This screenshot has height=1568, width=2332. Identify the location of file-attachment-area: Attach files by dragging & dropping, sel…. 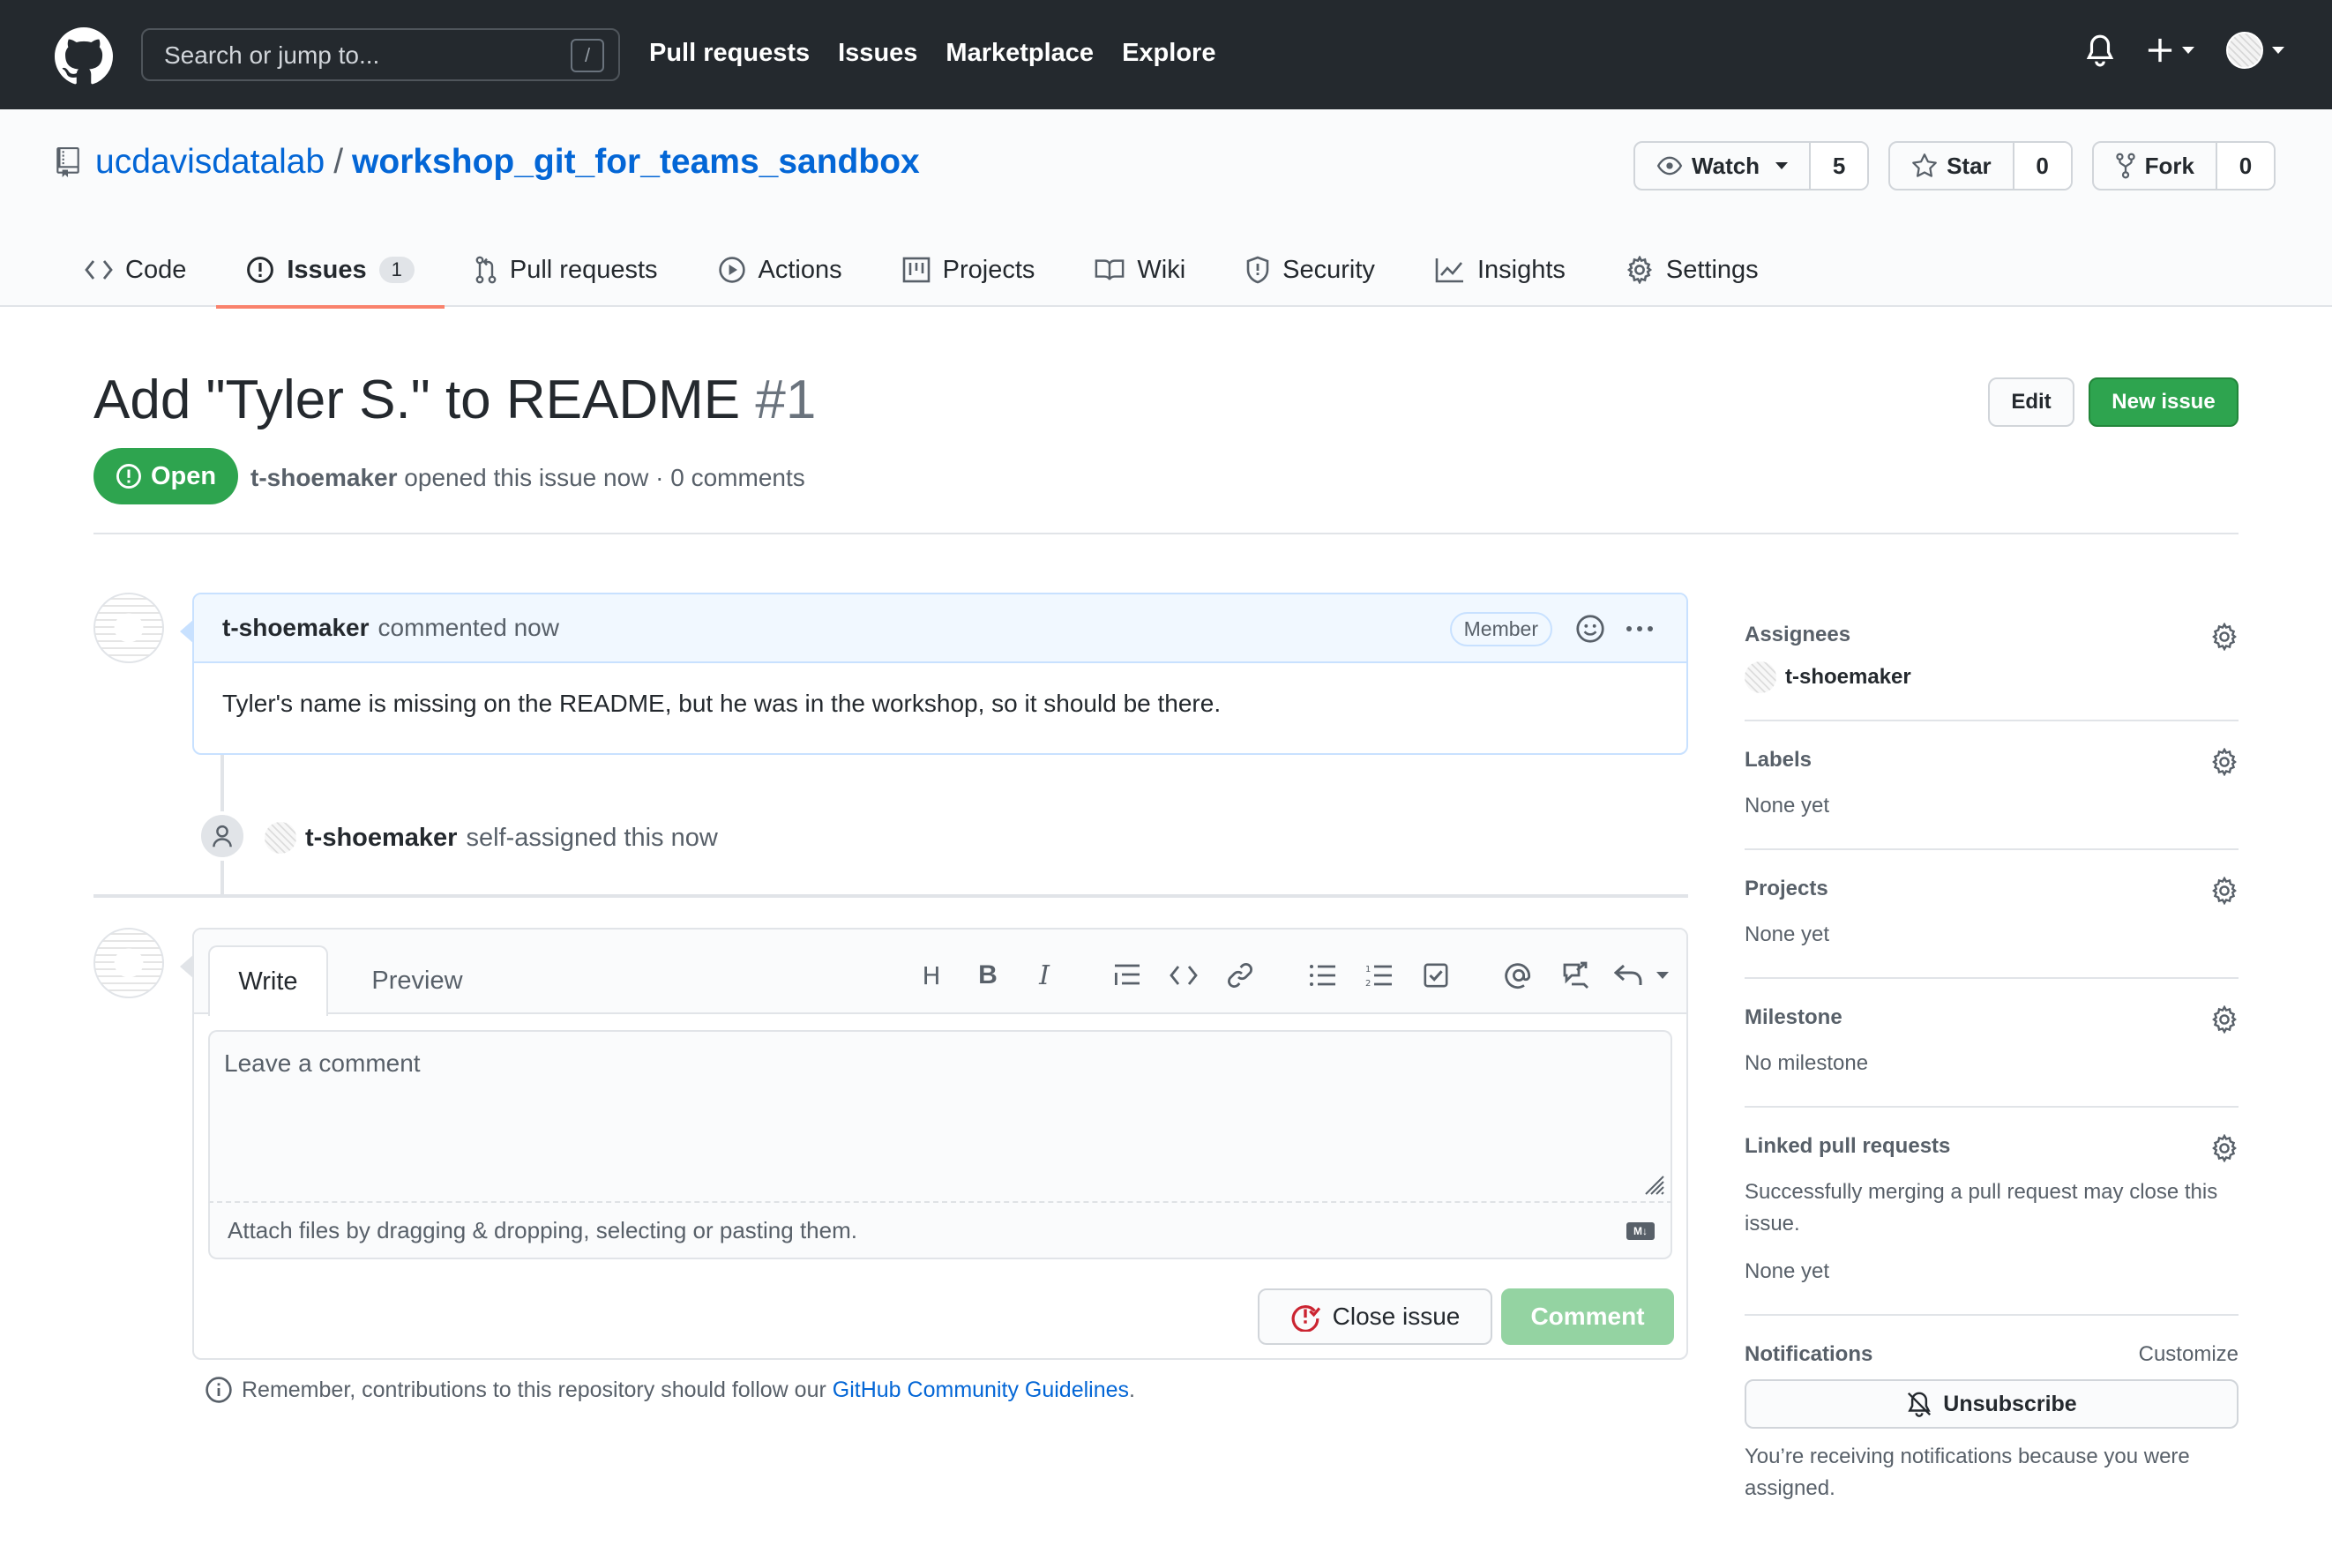
(940, 1231).